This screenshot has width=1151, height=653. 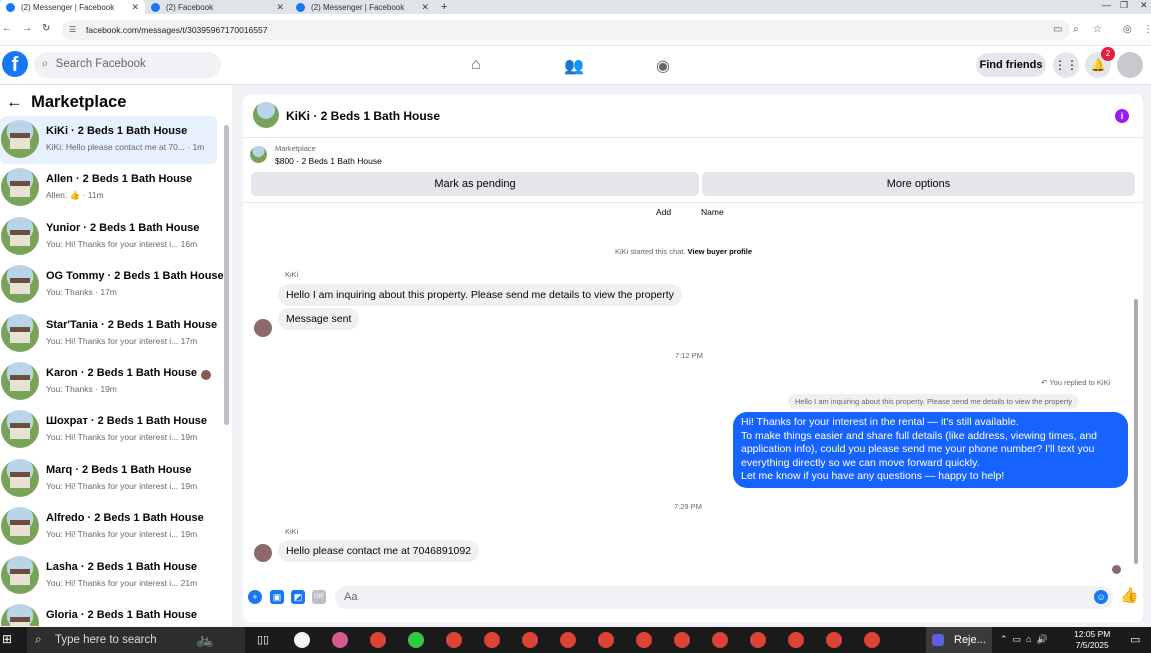 What do you see at coordinates (475, 184) in the screenshot?
I see `mark-as-pending-button: Mark as pending` at bounding box center [475, 184].